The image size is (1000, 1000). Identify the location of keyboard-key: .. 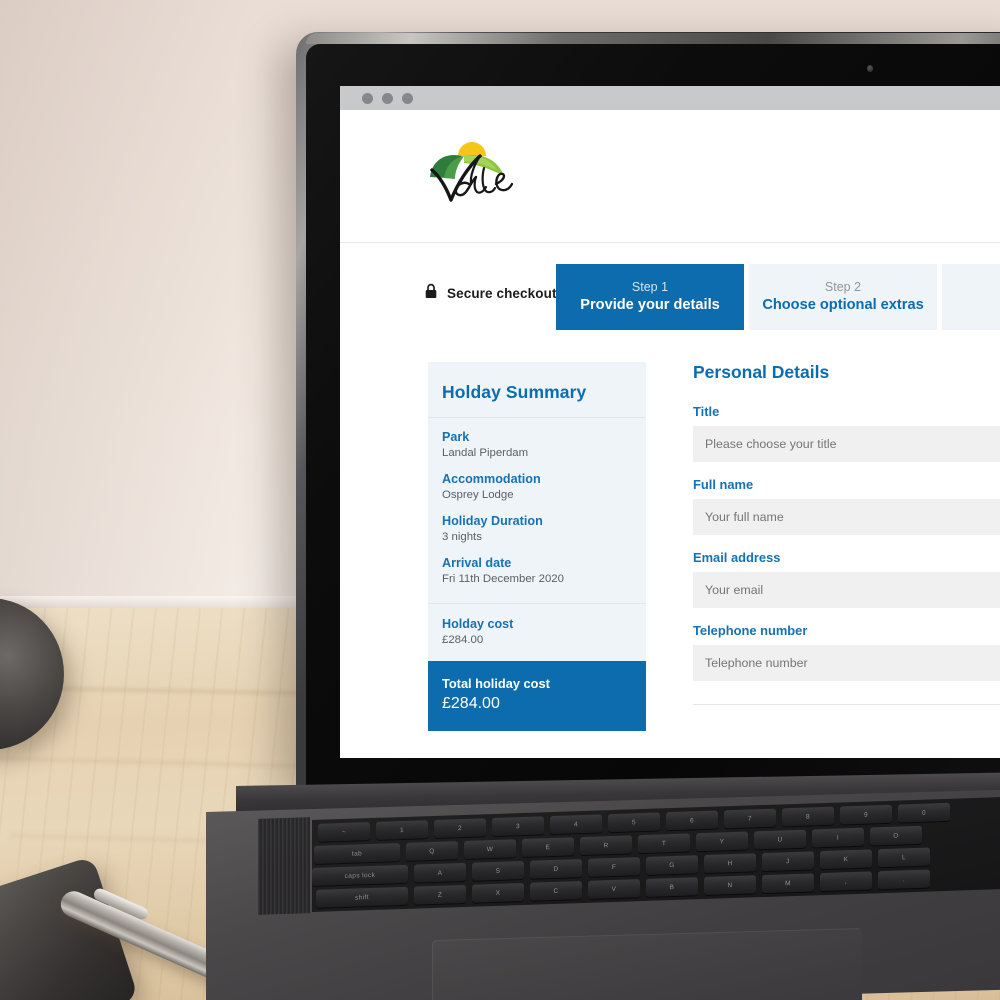
(904, 879).